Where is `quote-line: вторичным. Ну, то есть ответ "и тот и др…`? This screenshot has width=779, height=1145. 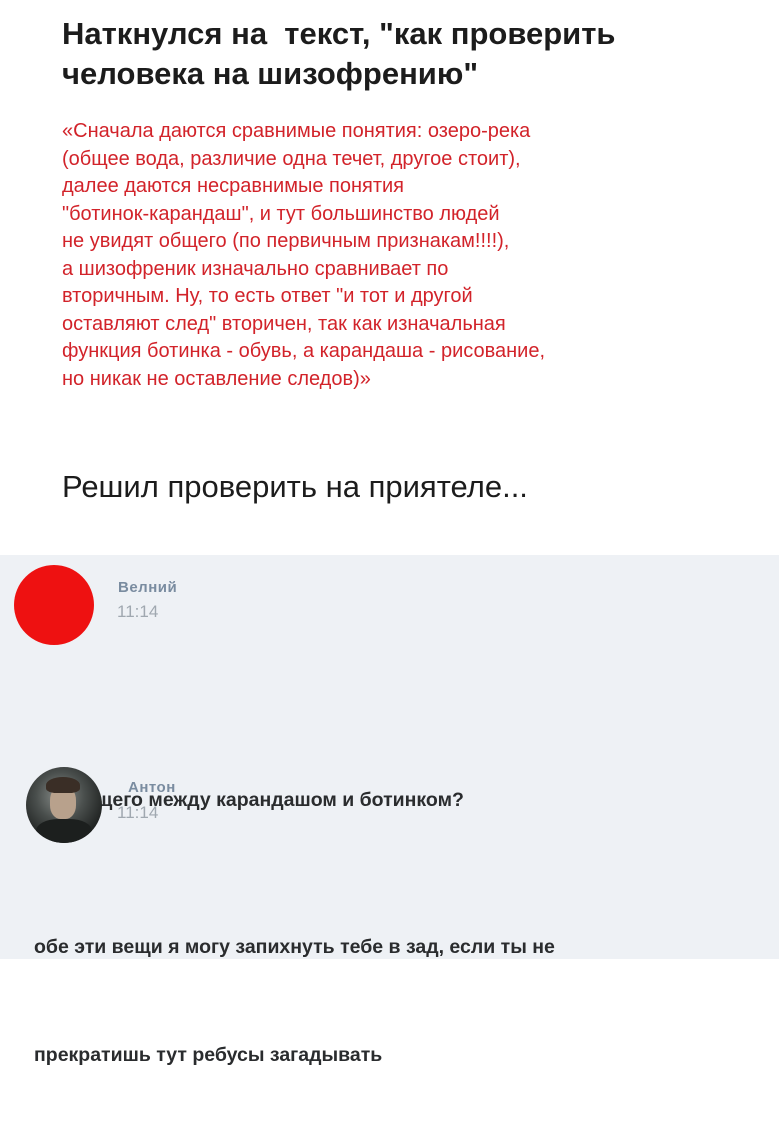 quote-line: вторичным. Ну, то есть ответ "и тот и др… is located at coordinates (267, 296).